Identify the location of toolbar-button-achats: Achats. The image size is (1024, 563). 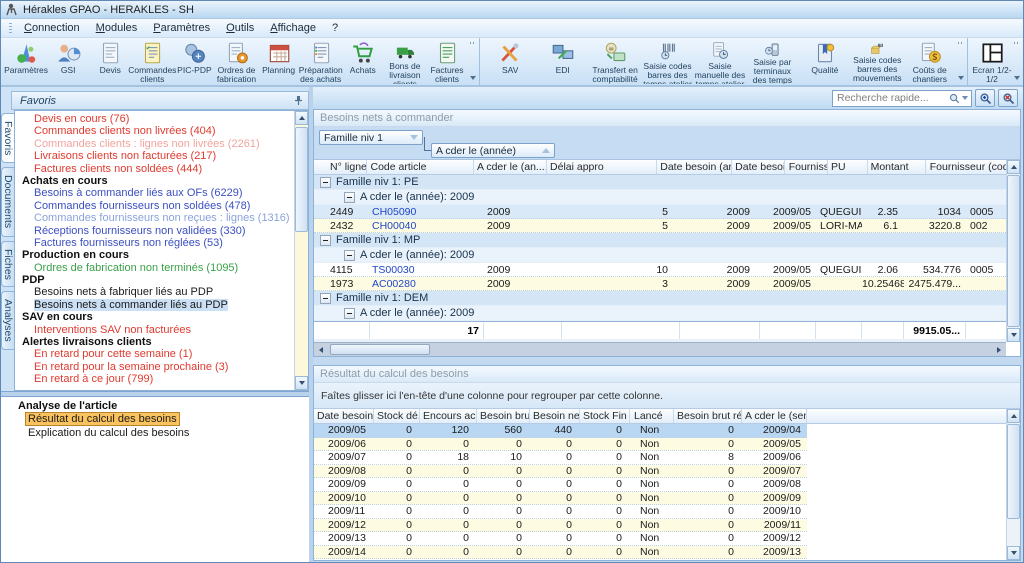
(363, 61).